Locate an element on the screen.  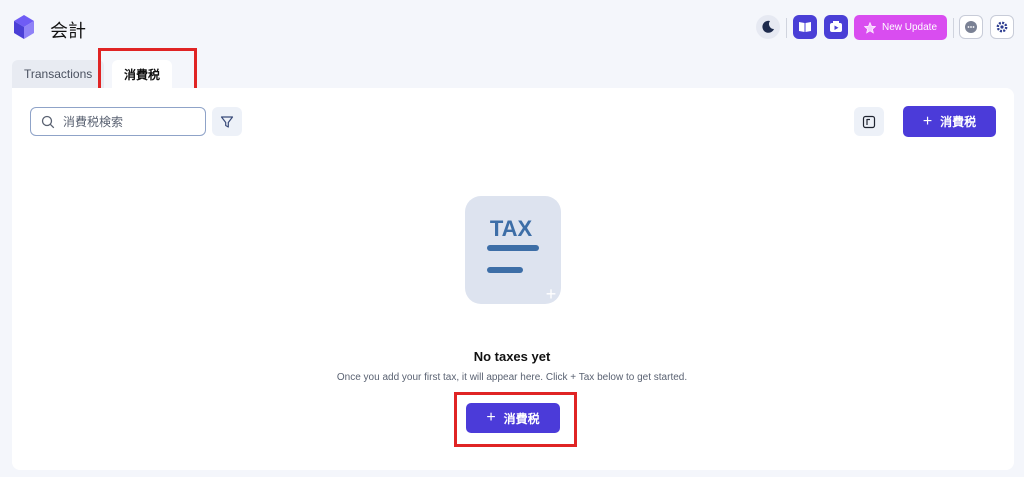
tab-transactions: Transactions is located at coordinates (58, 74).